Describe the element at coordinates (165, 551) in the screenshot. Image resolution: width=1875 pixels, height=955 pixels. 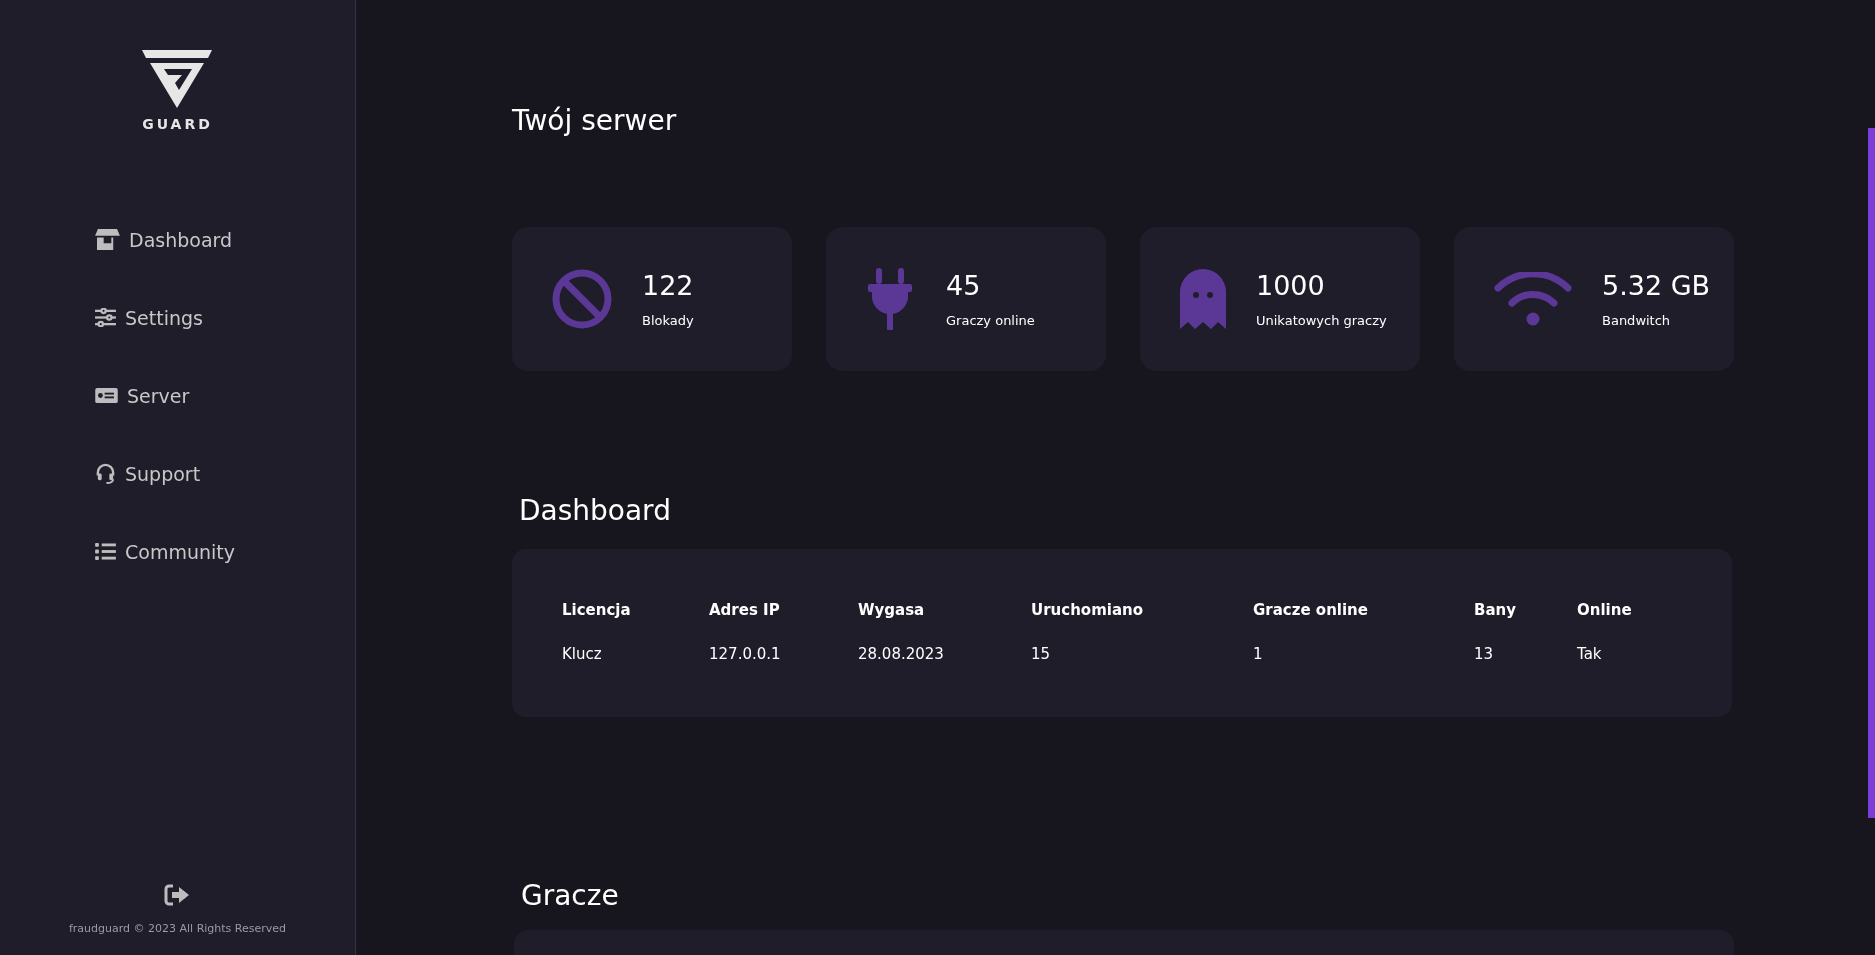
I see `nav-item: Community` at that location.